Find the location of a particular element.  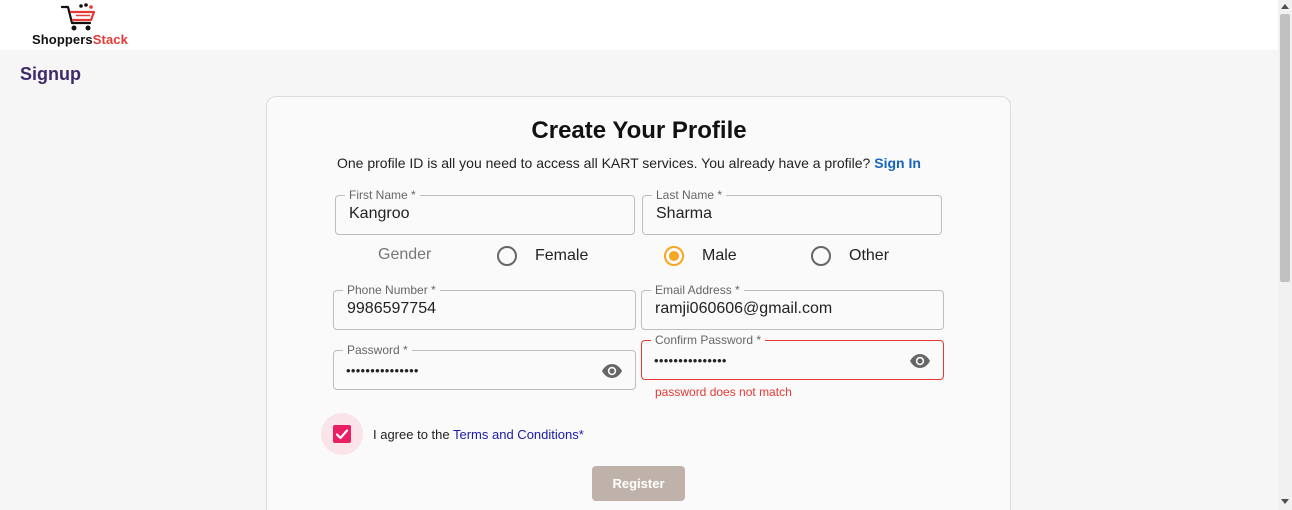

email-field: Email Address * ramji060606@gmail.com is located at coordinates (792, 306).